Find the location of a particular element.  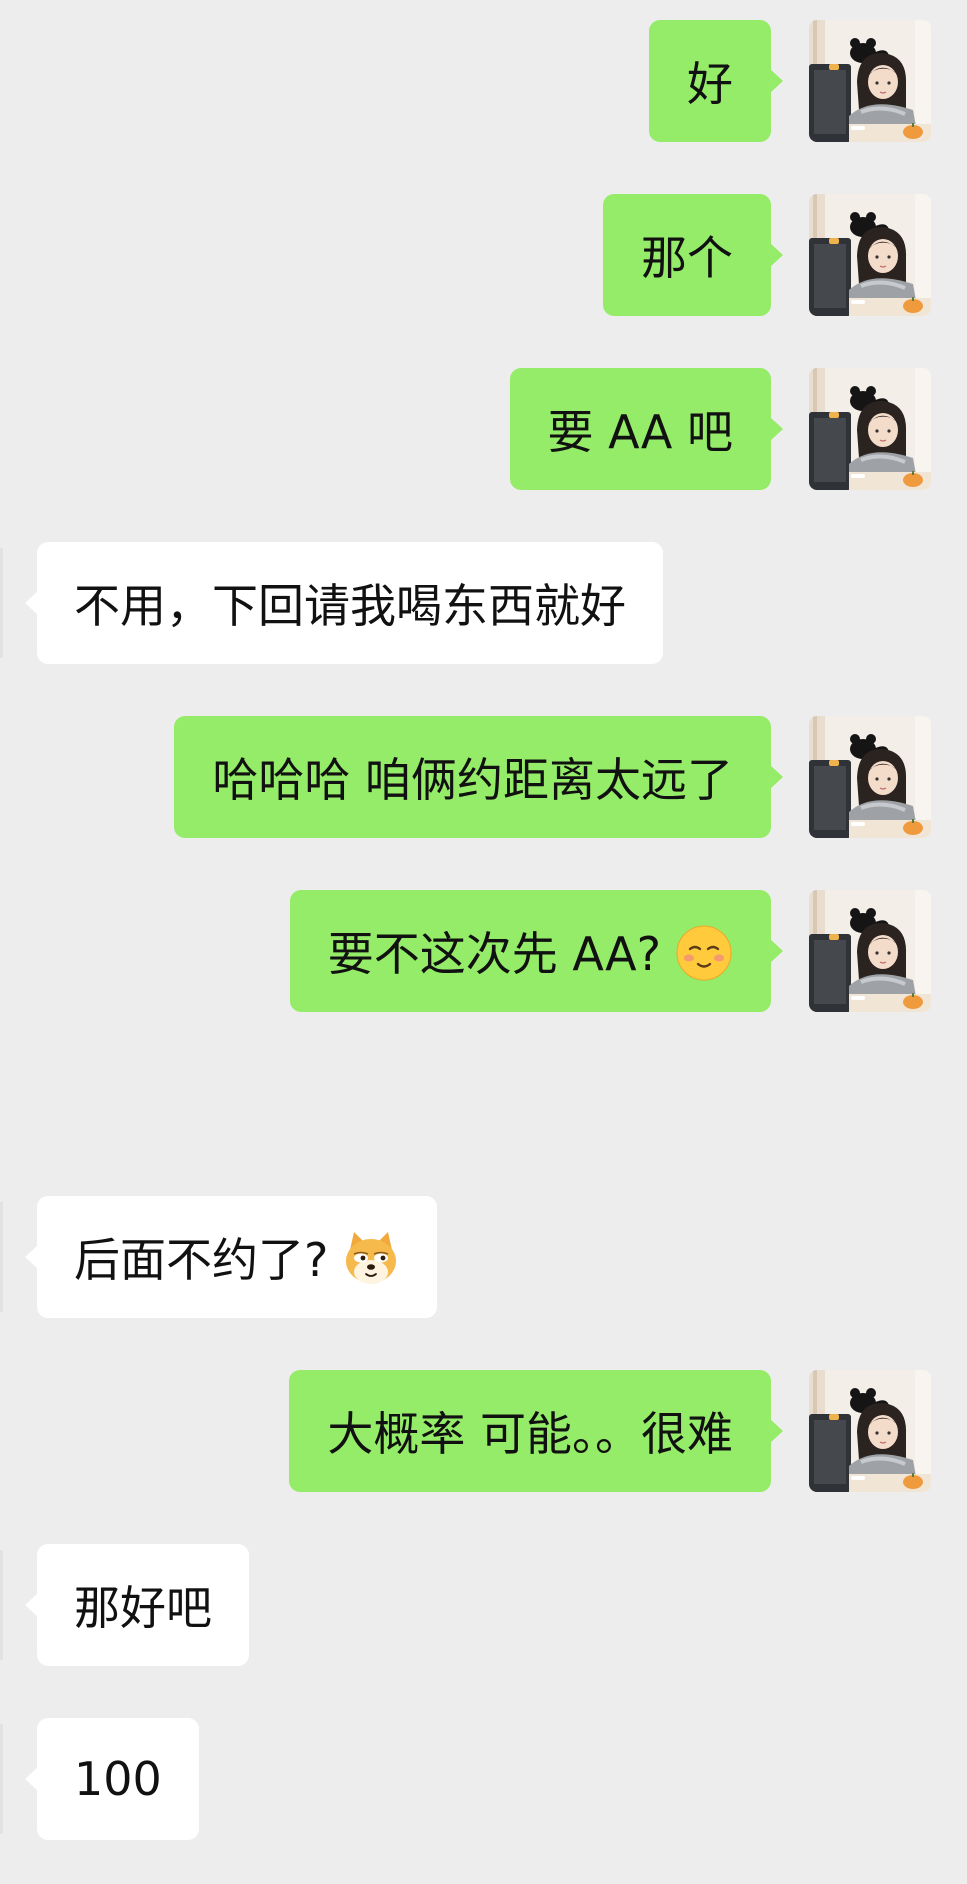

message-bubble-outgoing: 哈哈哈 咱俩约距离太远了 is located at coordinates (478, 777).